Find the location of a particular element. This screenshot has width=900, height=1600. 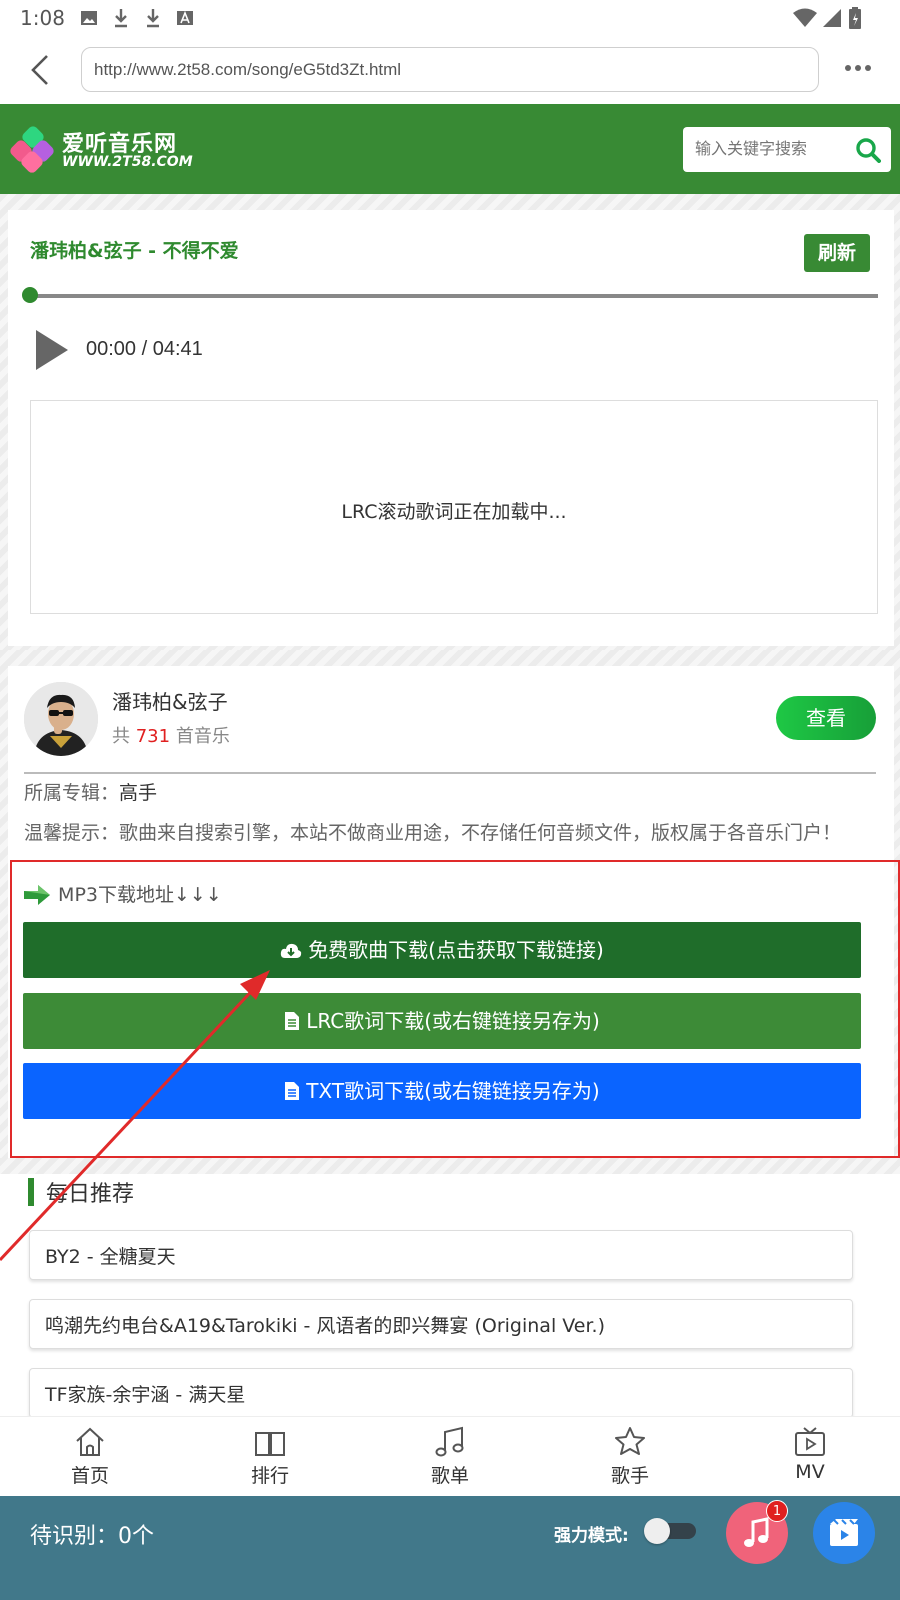

artist-avatar is located at coordinates (61, 719).